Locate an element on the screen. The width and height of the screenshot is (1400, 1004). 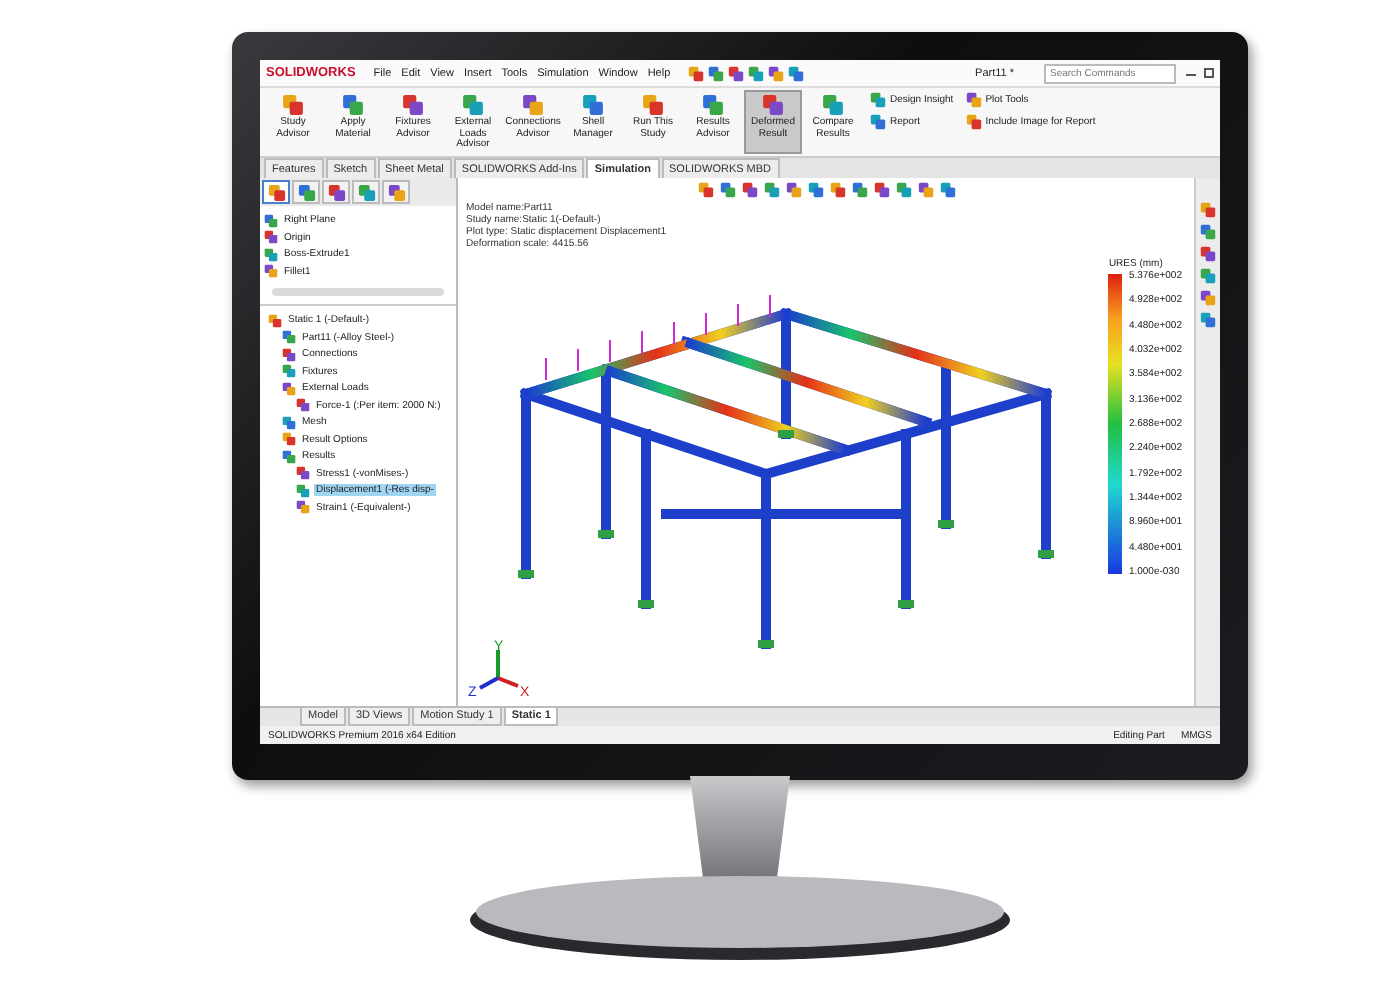
maximize-icon is located at coordinates (1209, 73).